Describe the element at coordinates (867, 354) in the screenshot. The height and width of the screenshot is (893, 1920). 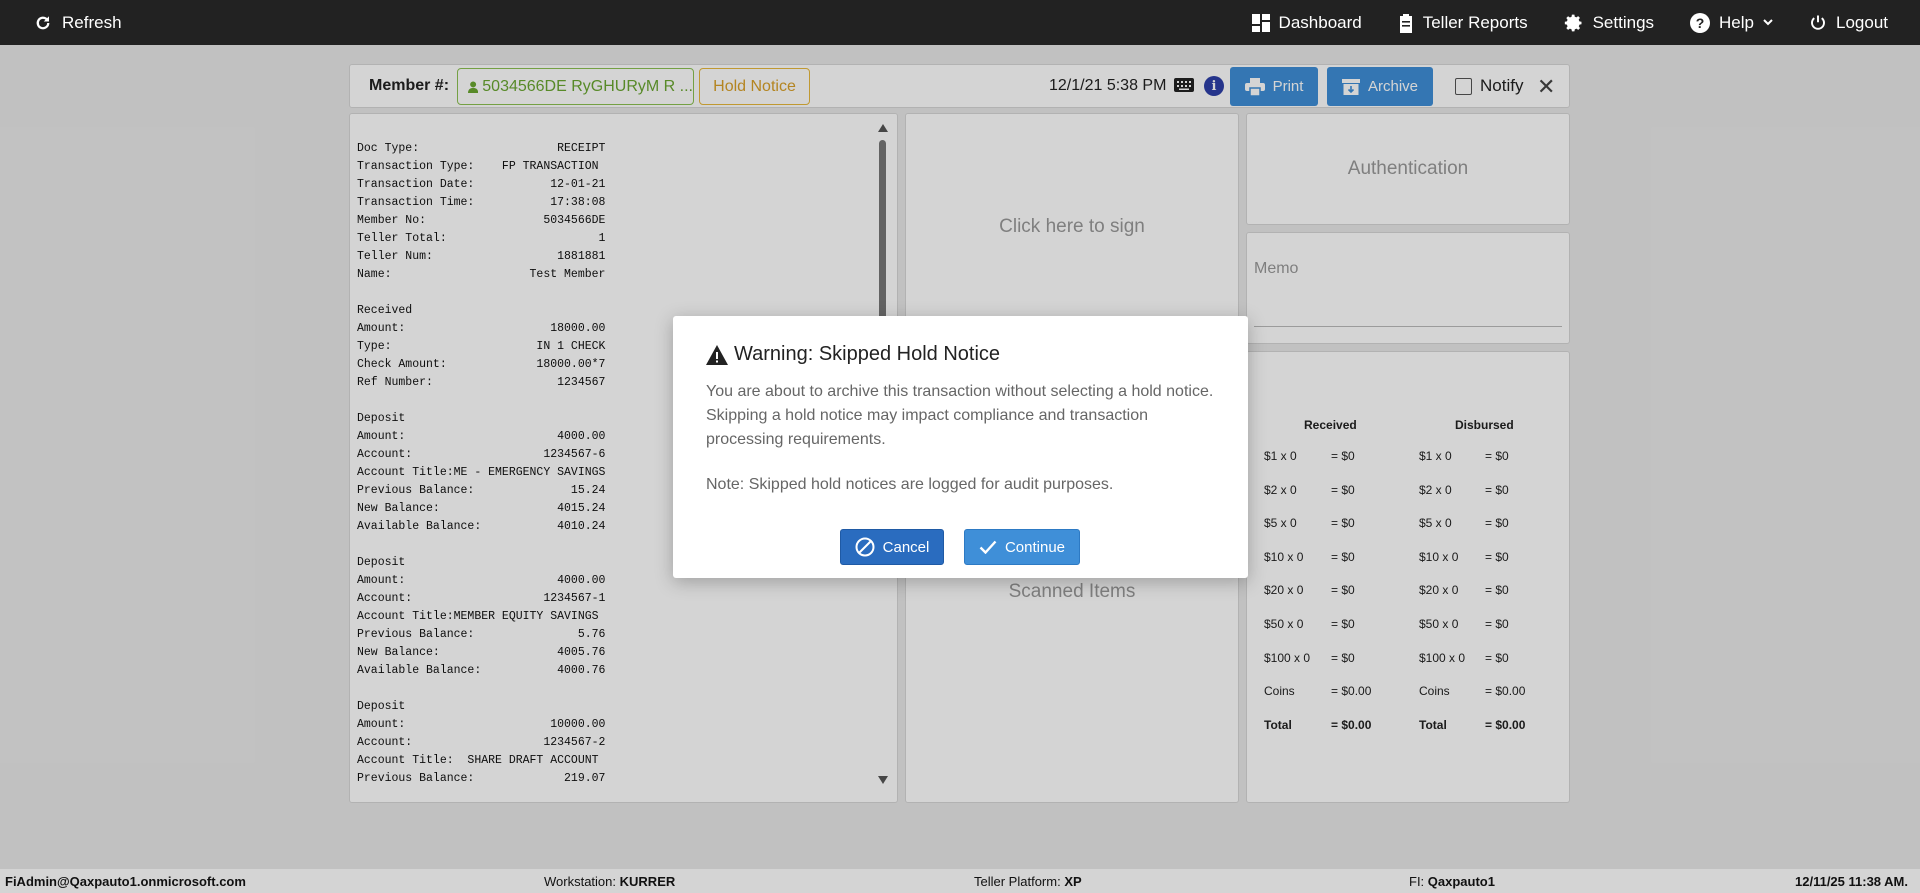
I see `dialog-title-text: Warning: Skipped Hold Notice` at that location.